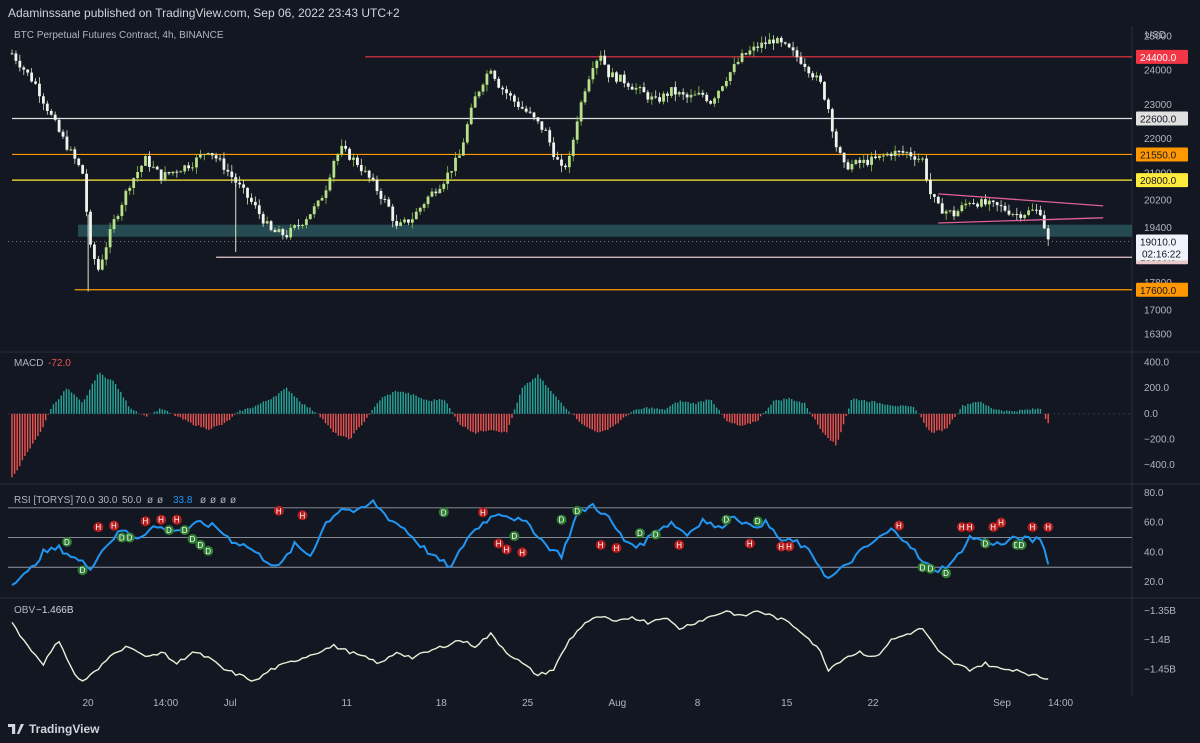 The width and height of the screenshot is (1200, 743). Describe the element at coordinates (1162, 56) in the screenshot. I see `price-level-tag: 24400.0` at that location.